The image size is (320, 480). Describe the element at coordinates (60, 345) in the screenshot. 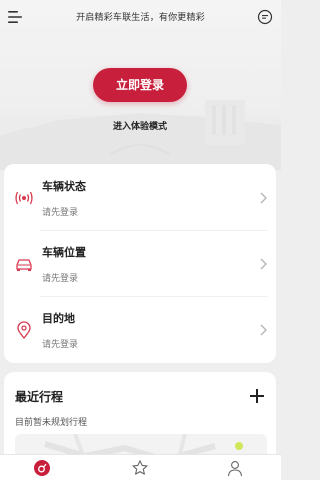

I see `destination-subtitle: 请先登录` at that location.